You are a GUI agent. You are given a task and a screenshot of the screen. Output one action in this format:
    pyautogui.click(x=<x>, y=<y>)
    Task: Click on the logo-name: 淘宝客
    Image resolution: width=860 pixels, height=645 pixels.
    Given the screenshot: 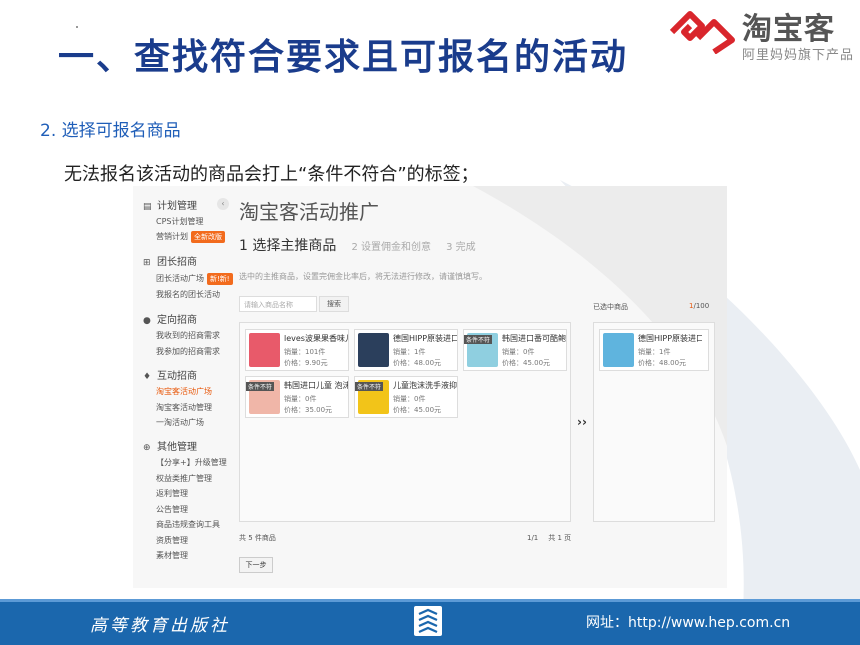 What is the action you would take?
    pyautogui.click(x=788, y=29)
    